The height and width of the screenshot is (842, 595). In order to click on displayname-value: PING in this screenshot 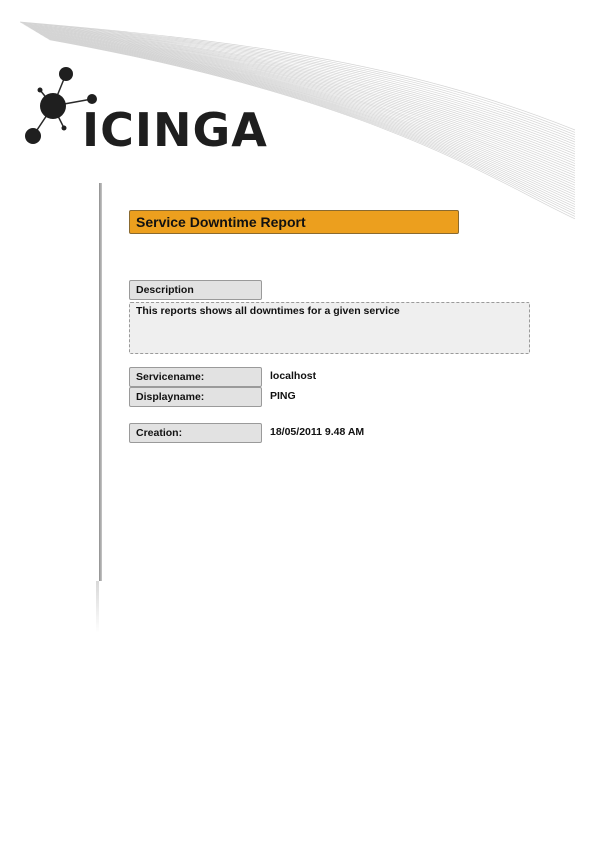, I will do `click(283, 396)`.